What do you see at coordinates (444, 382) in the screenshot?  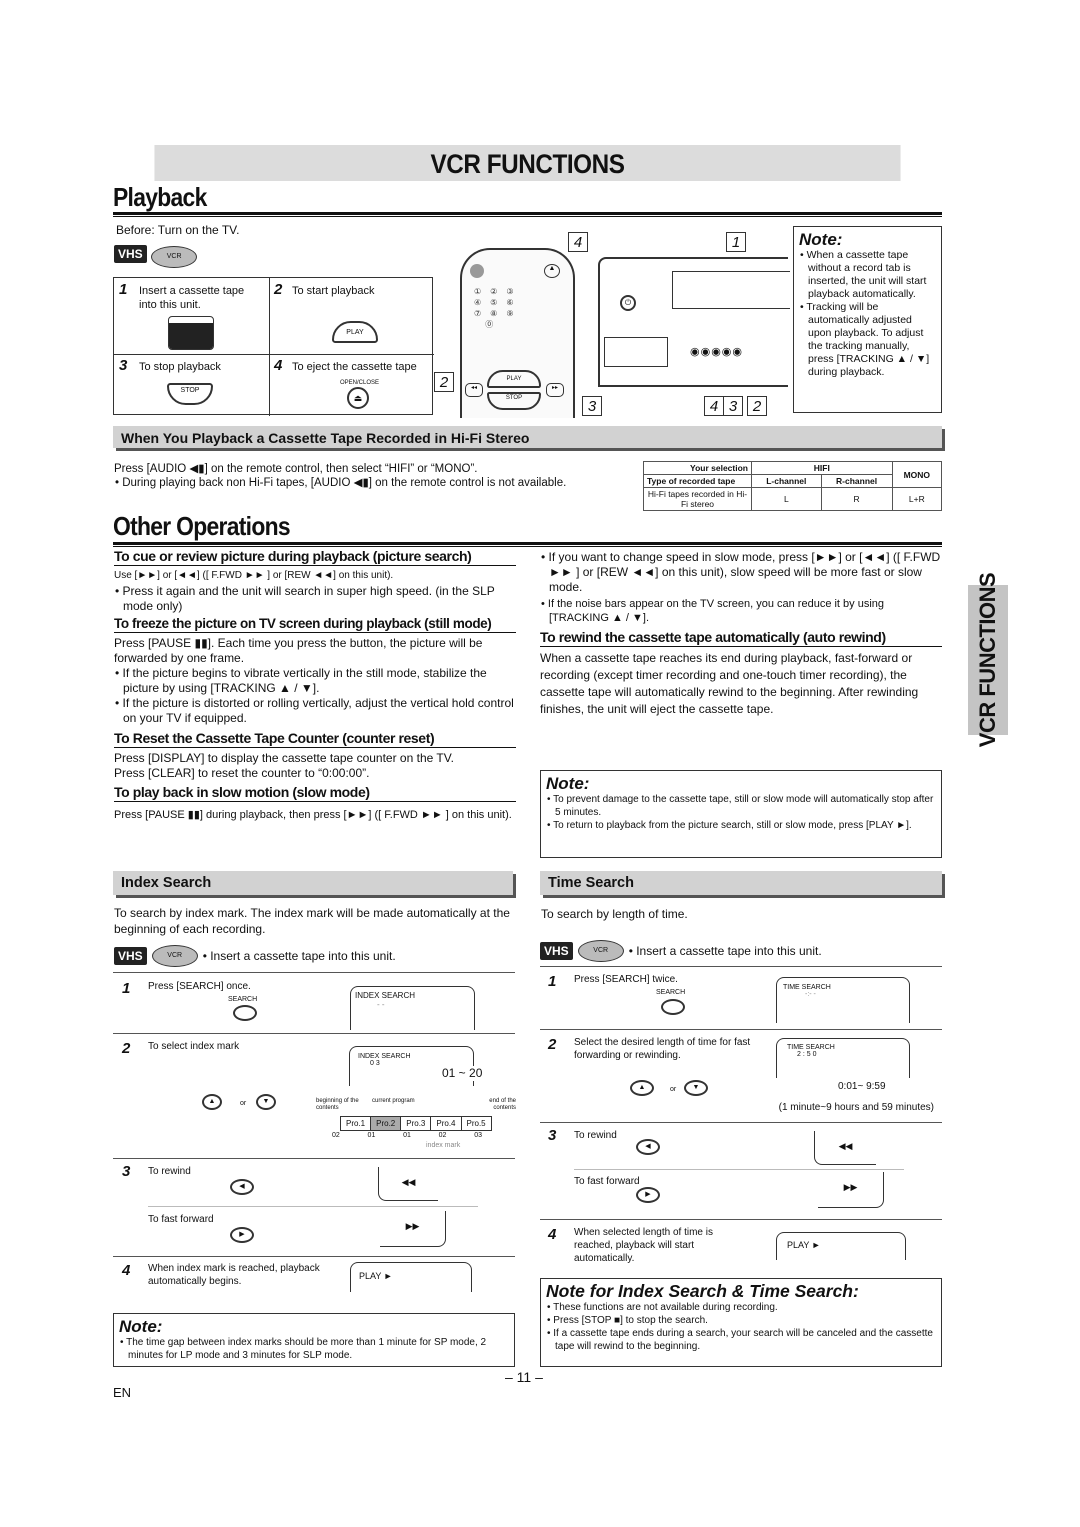 I see `callout-2: 2` at bounding box center [444, 382].